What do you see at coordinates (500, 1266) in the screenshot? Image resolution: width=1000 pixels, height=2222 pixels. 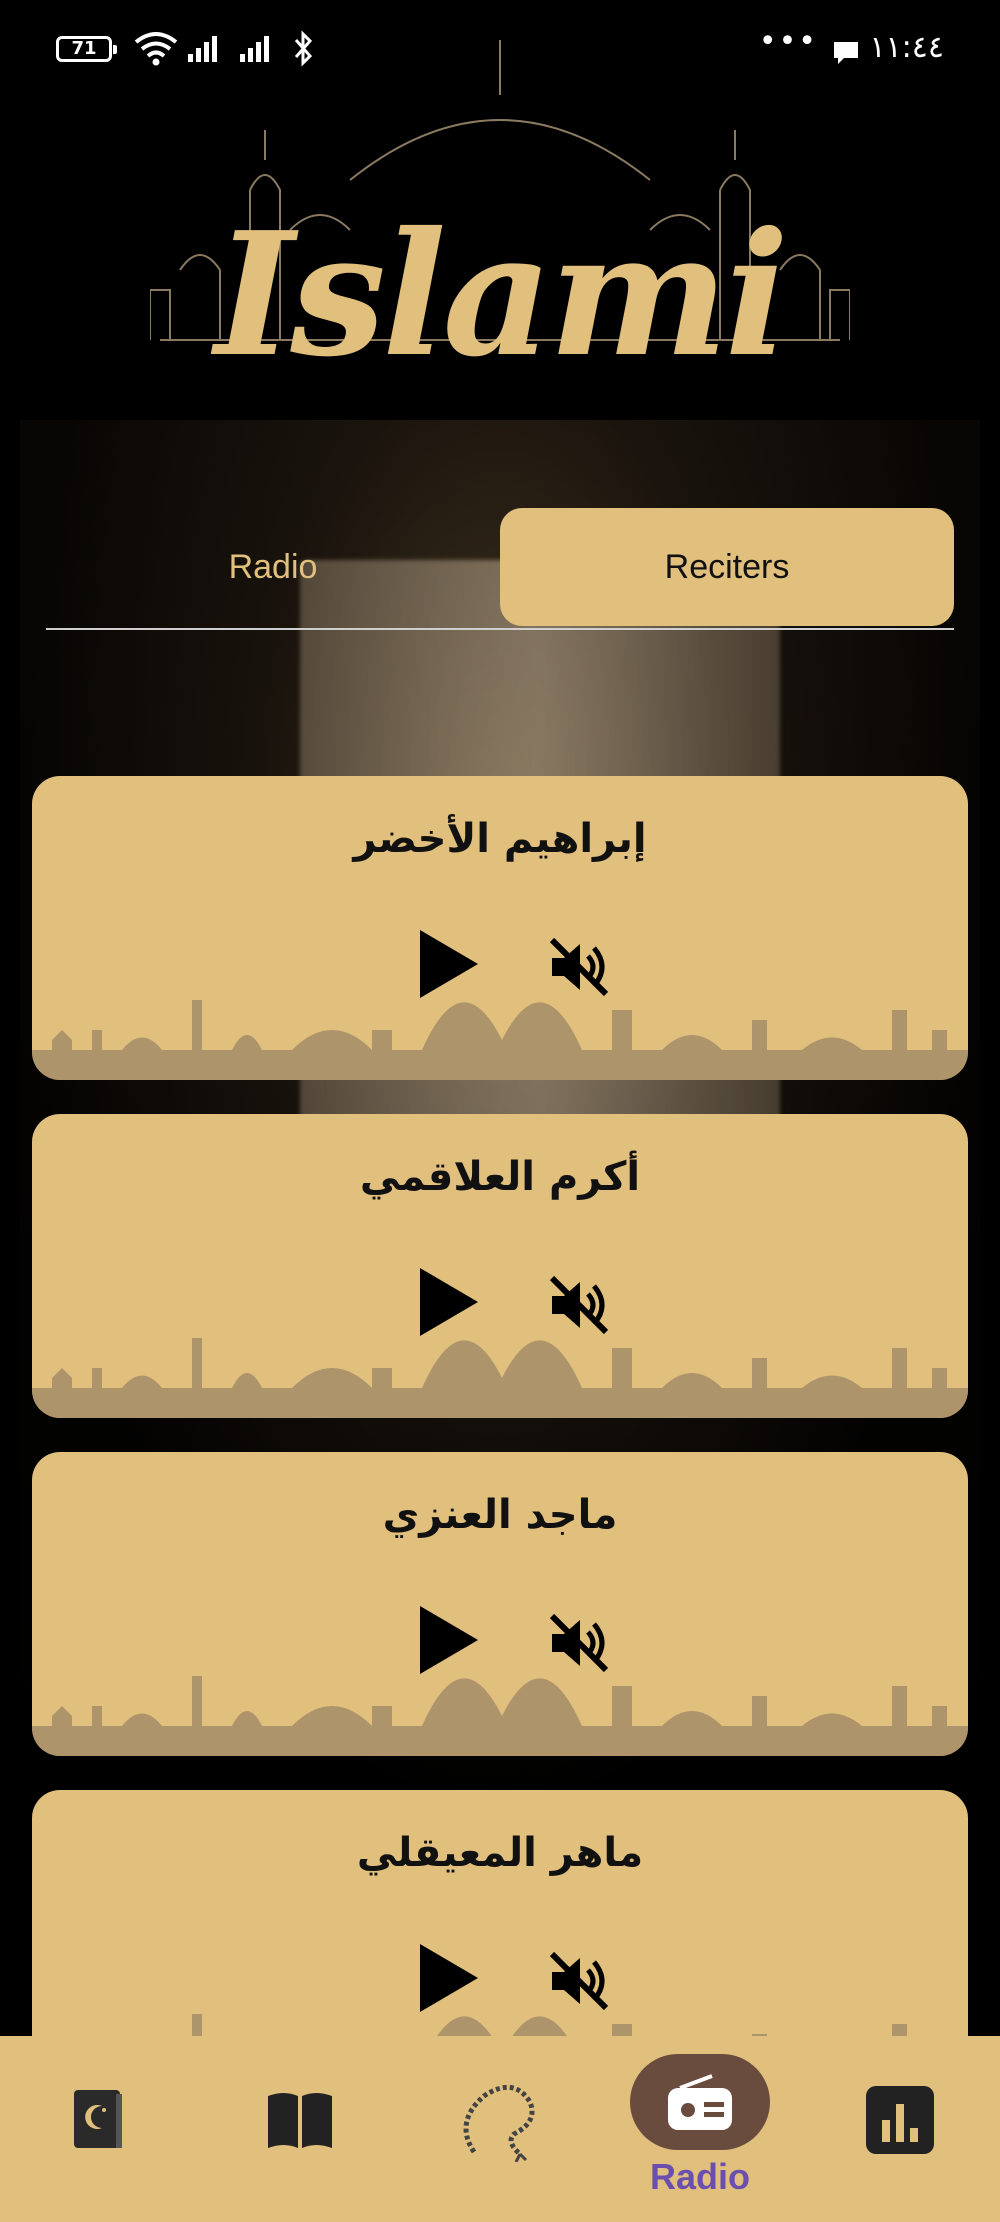 I see `reciter-card: أكرم العلاقمي` at bounding box center [500, 1266].